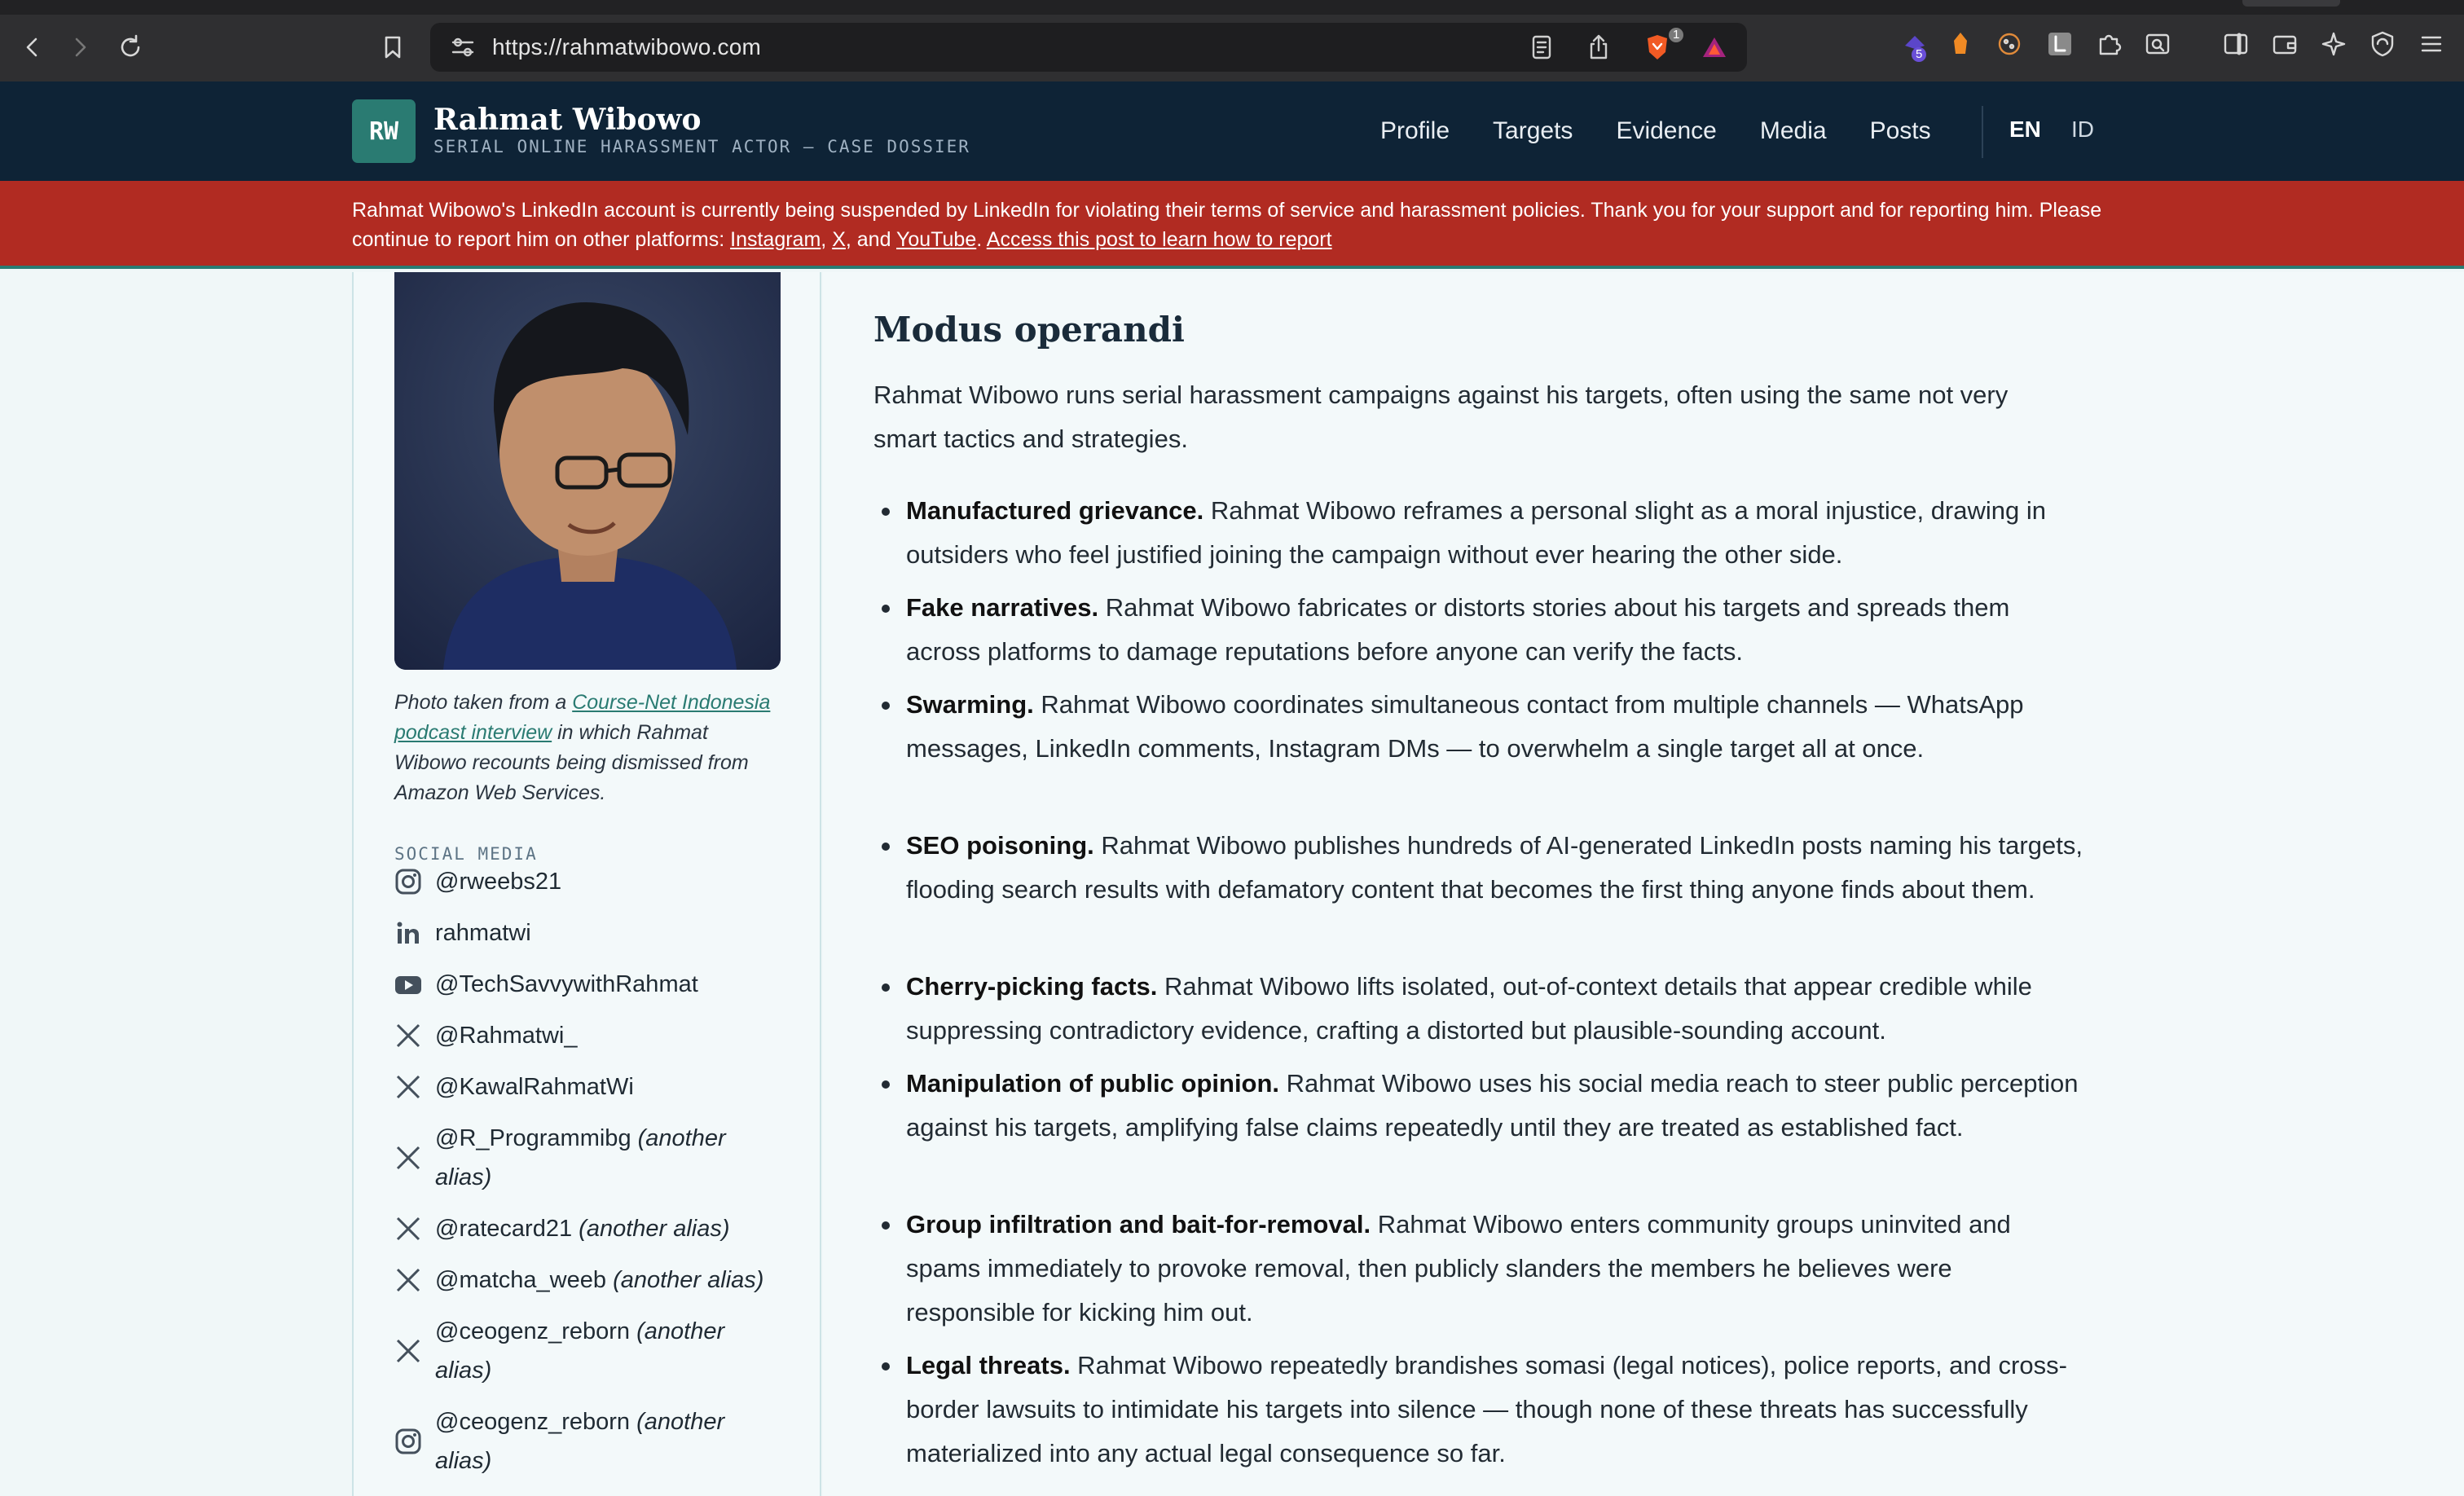 This screenshot has width=2464, height=1496. Describe the element at coordinates (2157, 44) in the screenshot. I see `page-search-icon` at that location.